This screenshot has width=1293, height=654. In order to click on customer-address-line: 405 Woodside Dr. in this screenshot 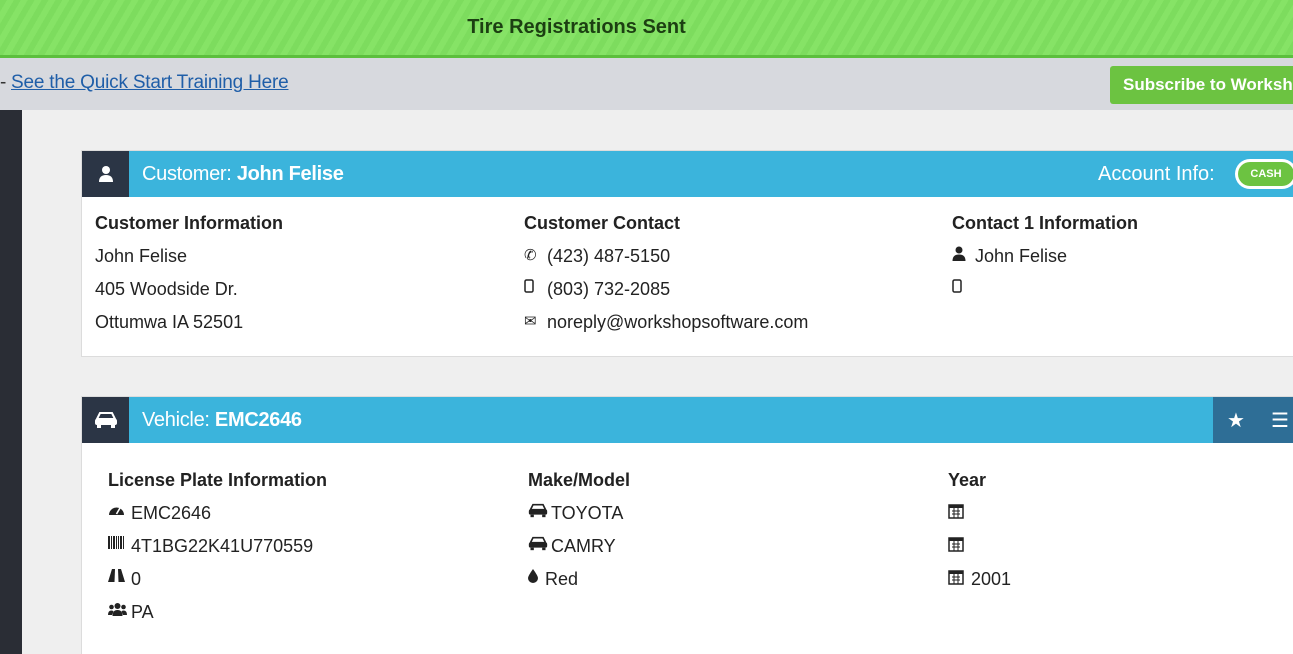, I will do `click(166, 289)`.